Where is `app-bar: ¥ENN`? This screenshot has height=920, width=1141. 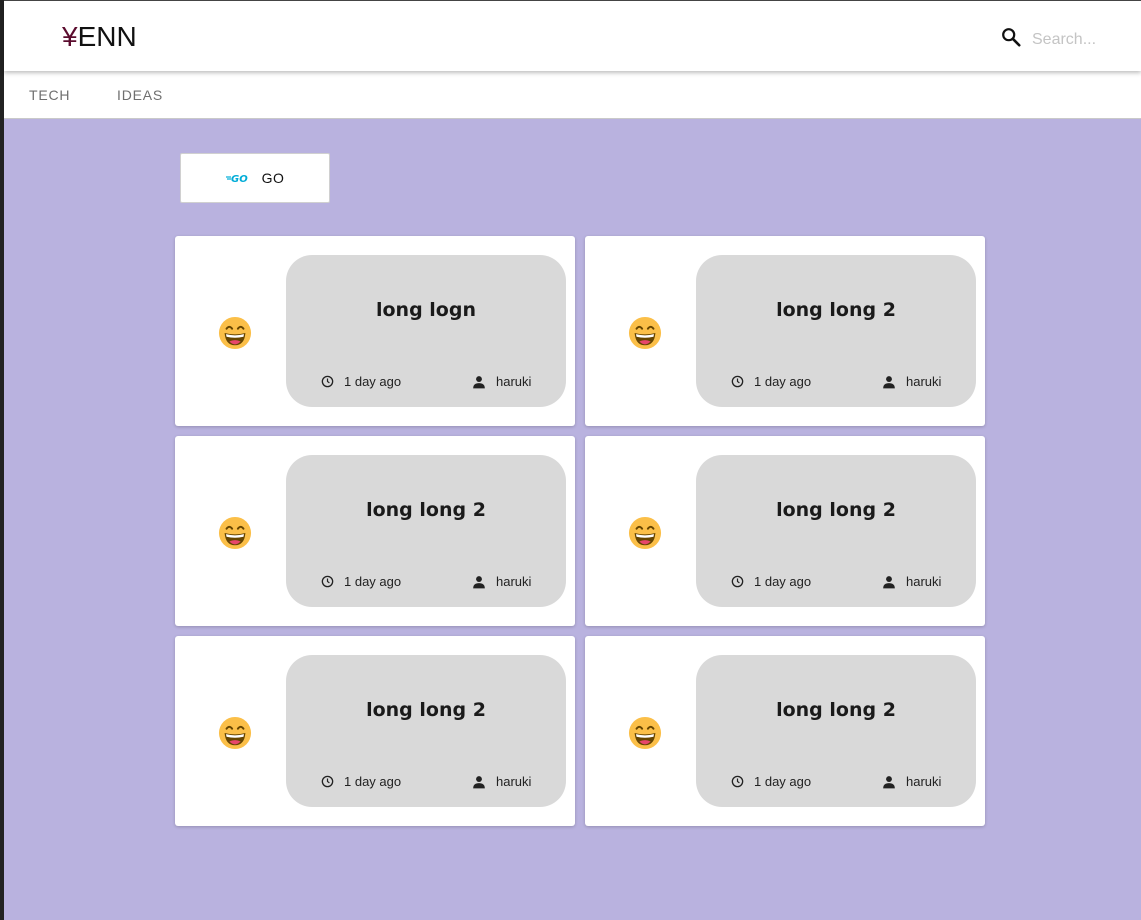 app-bar: ¥ENN is located at coordinates (572, 35).